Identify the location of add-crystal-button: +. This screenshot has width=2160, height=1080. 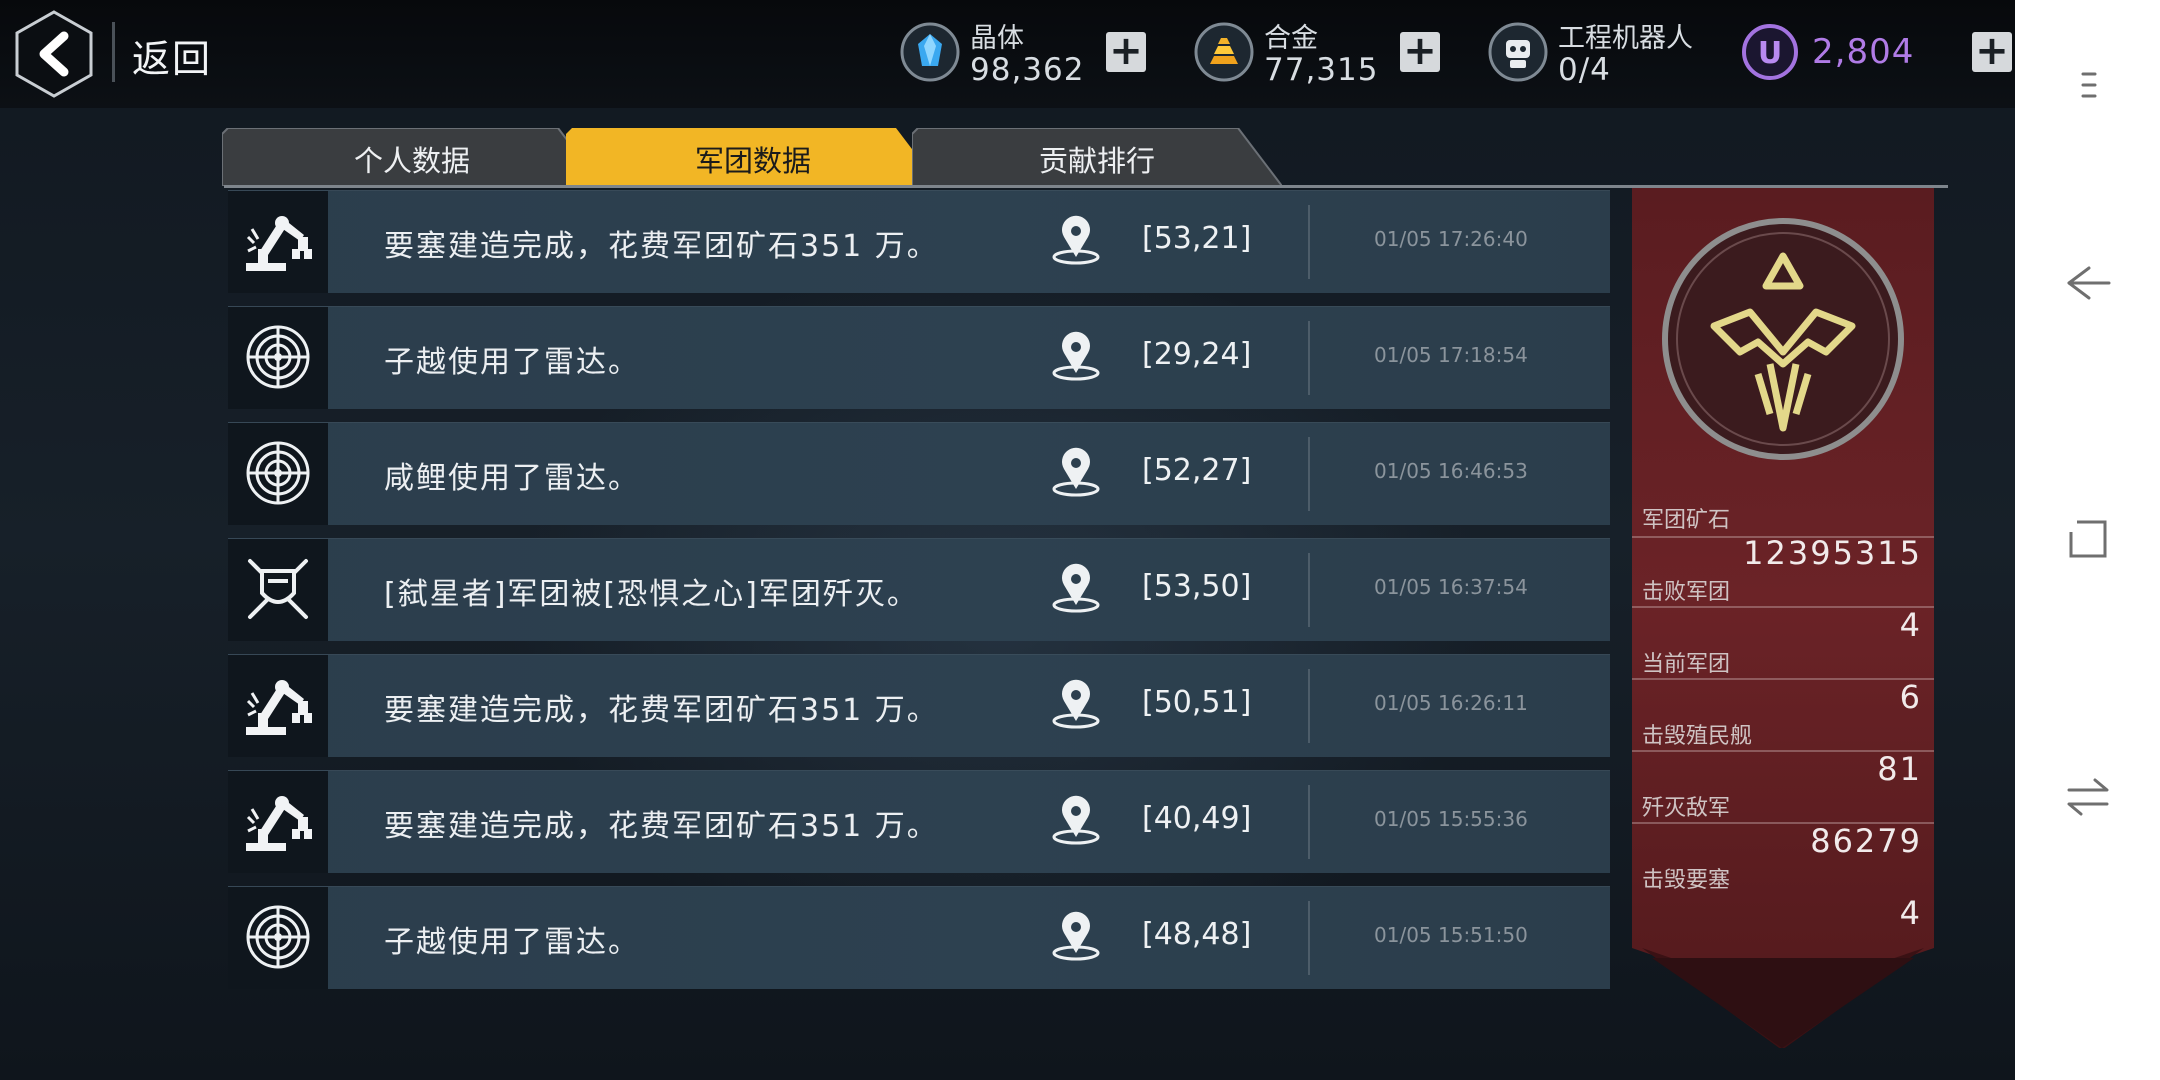
(1126, 51).